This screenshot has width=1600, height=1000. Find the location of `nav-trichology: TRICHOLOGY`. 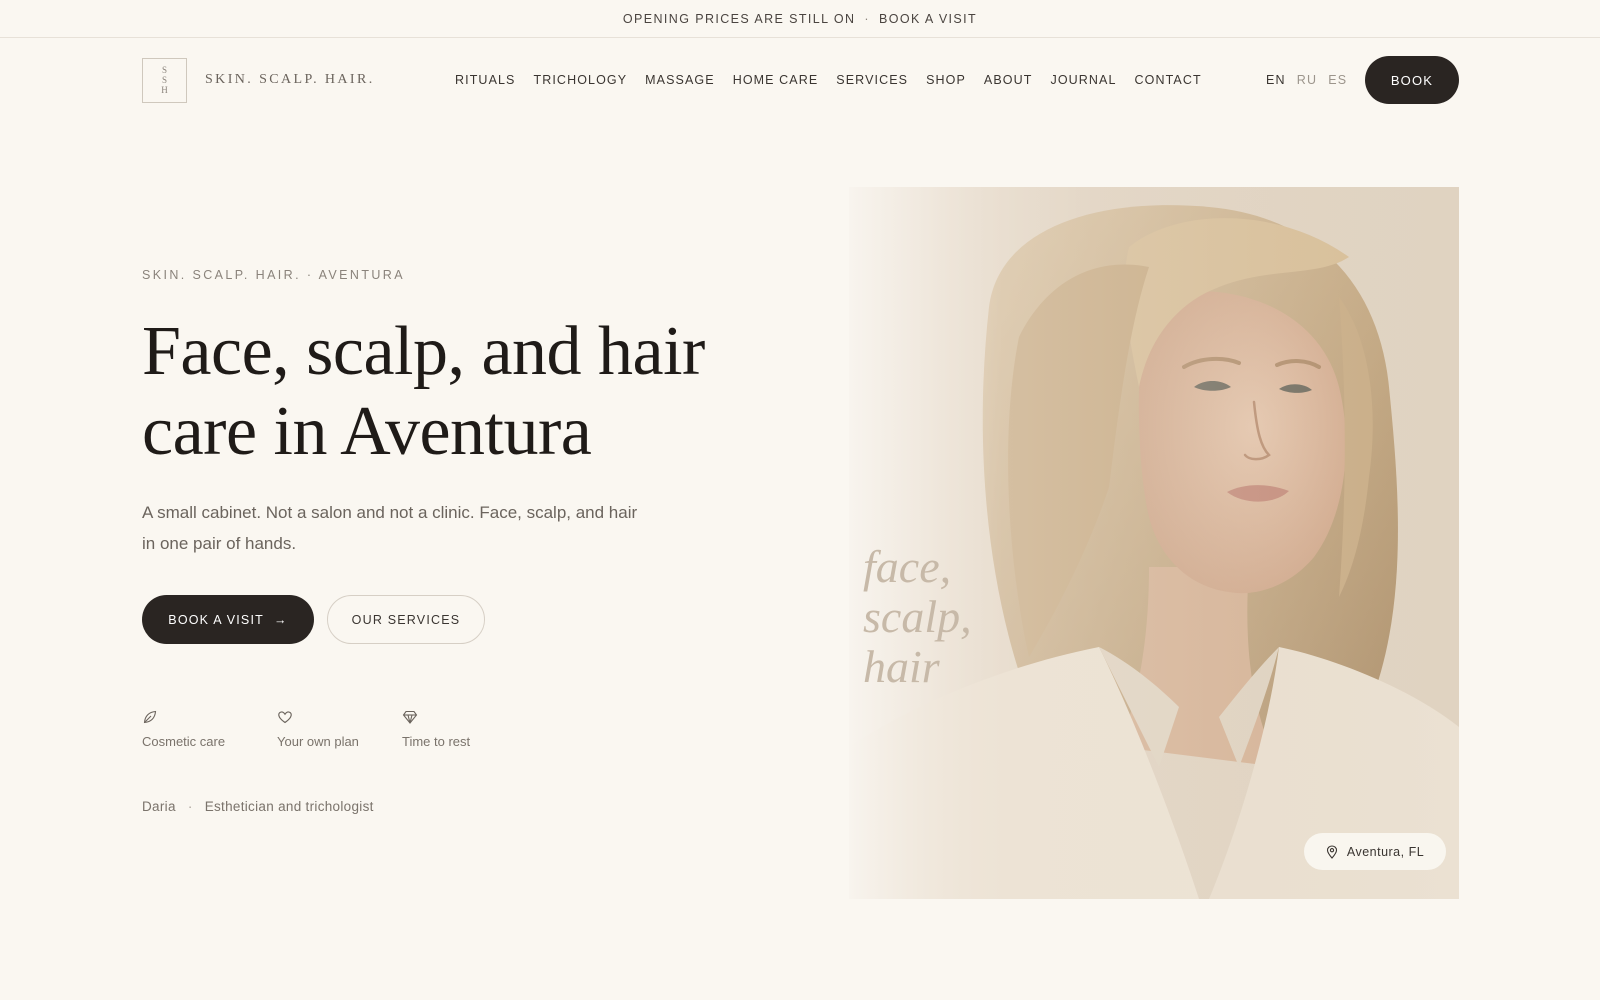

nav-trichology: TRICHOLOGY is located at coordinates (581, 80).